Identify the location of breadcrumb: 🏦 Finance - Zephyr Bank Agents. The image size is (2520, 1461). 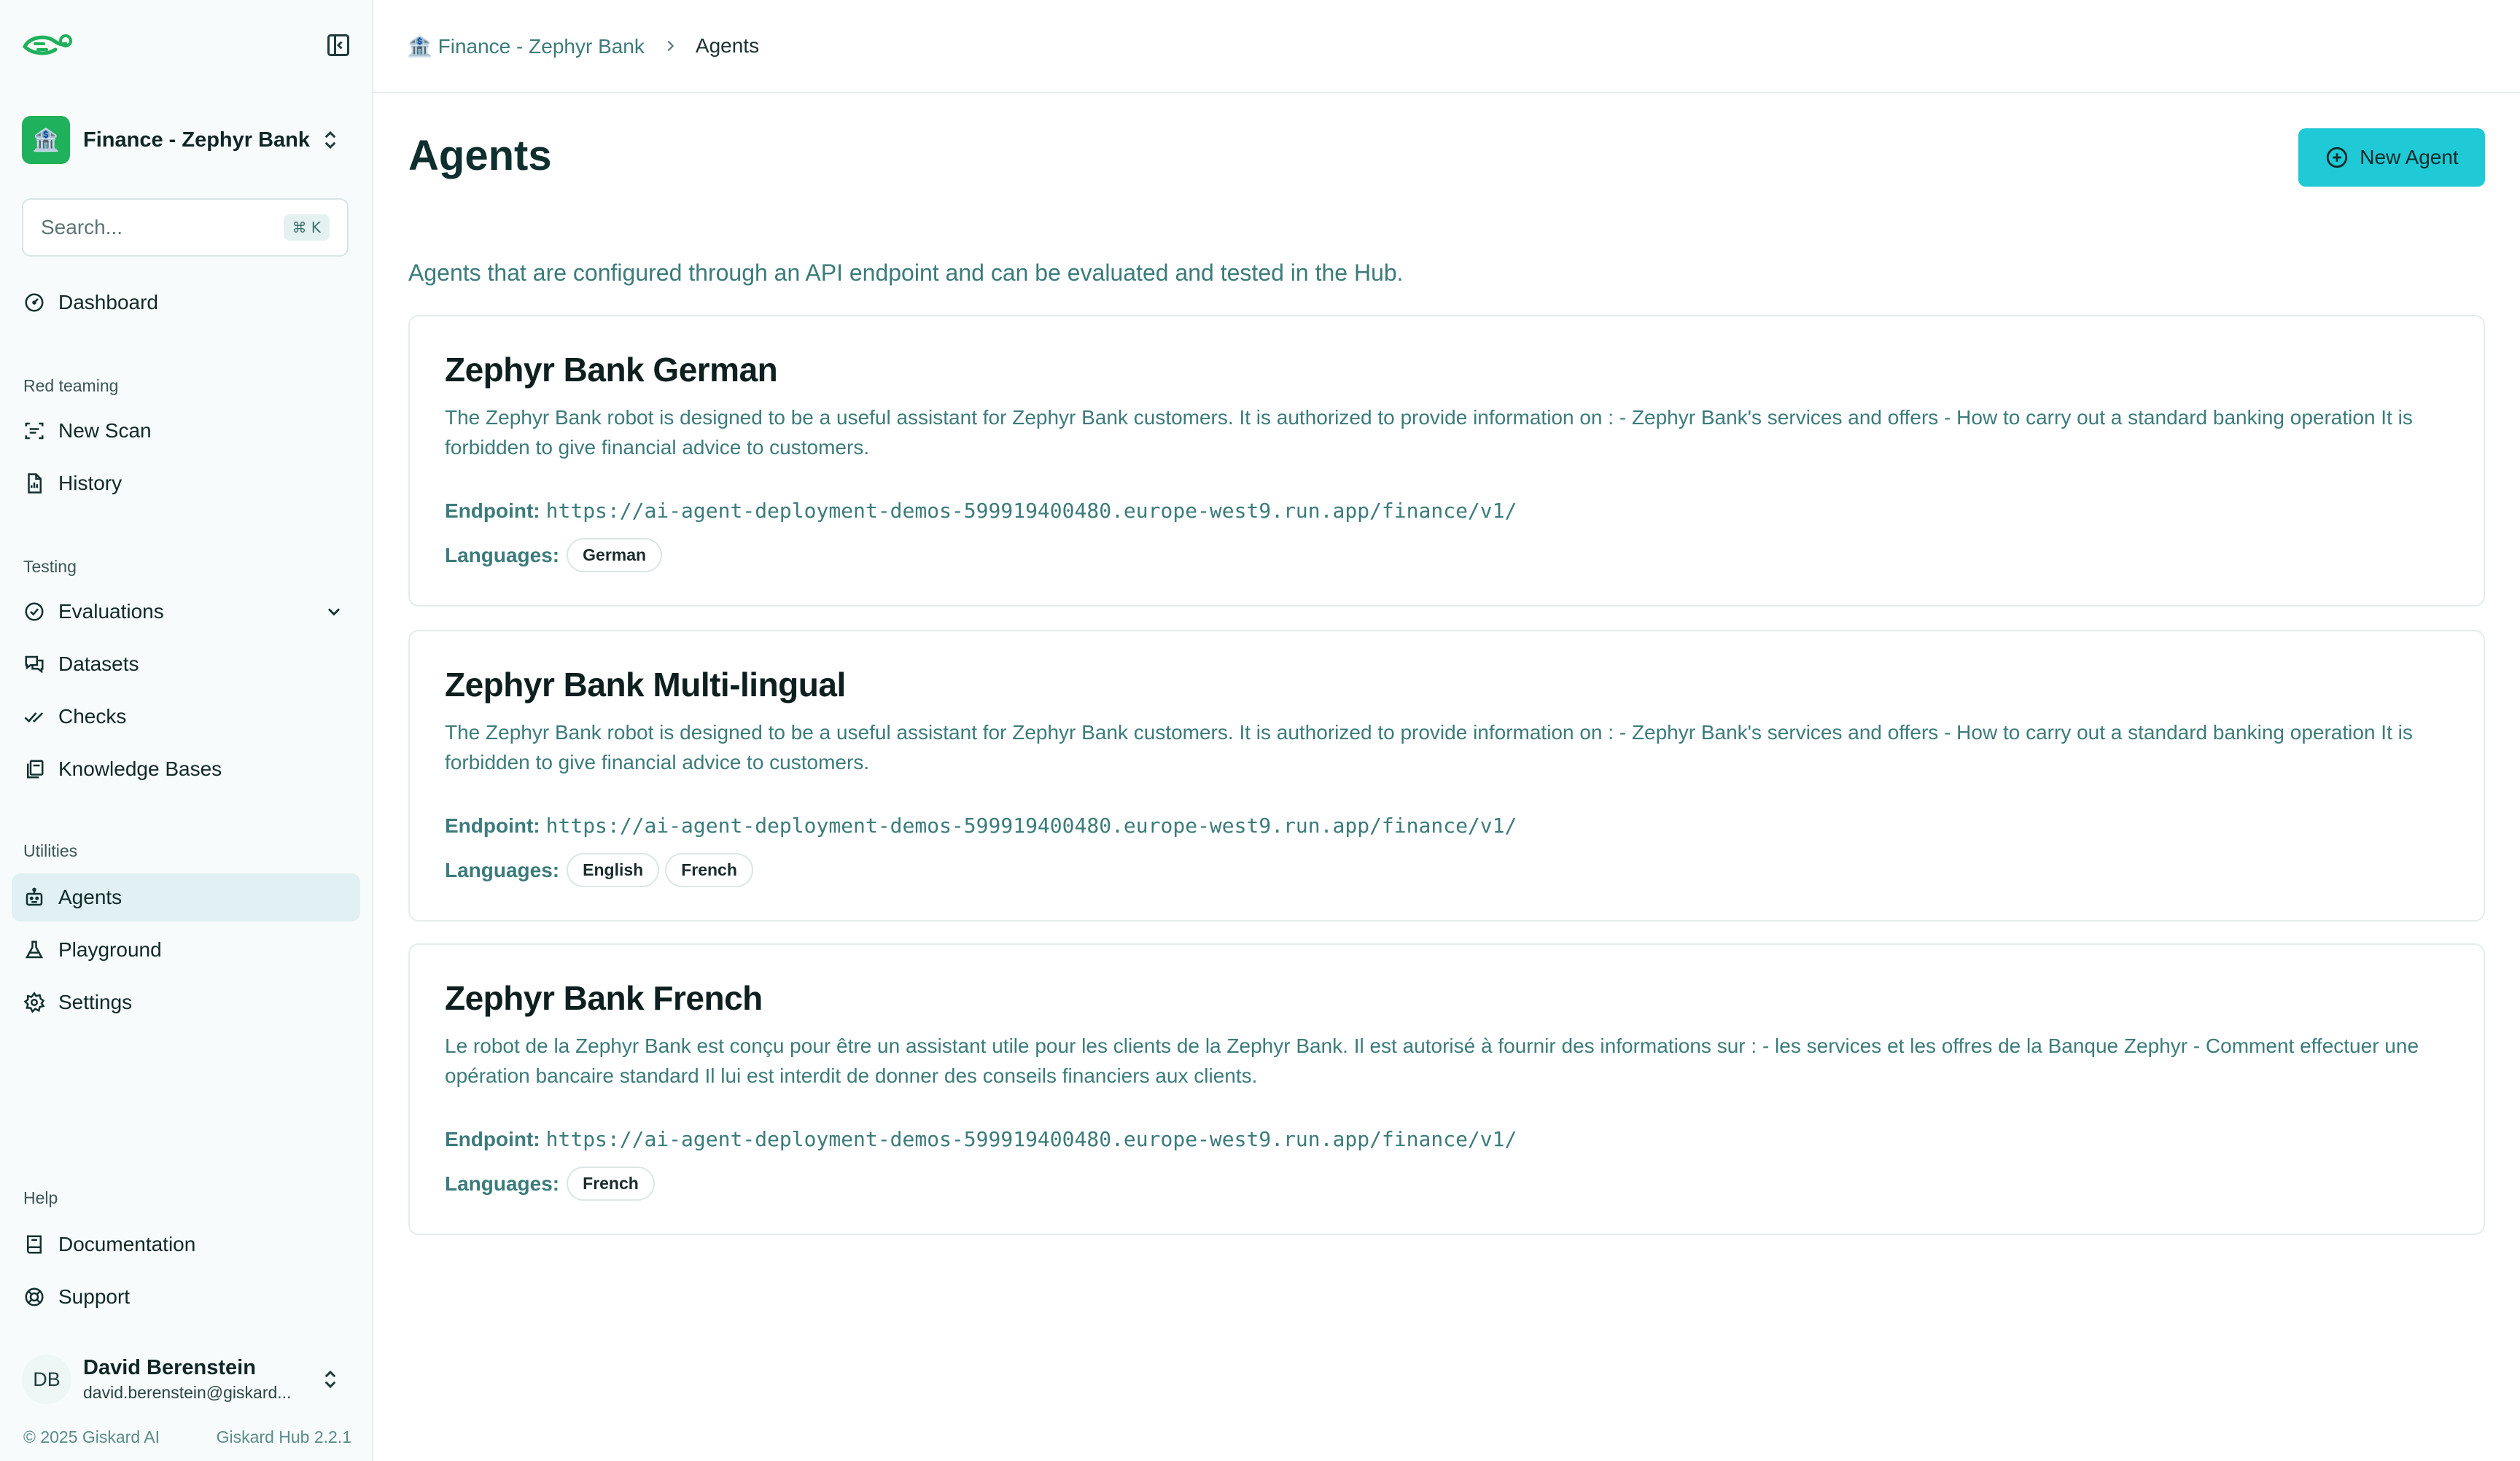
(1446, 46).